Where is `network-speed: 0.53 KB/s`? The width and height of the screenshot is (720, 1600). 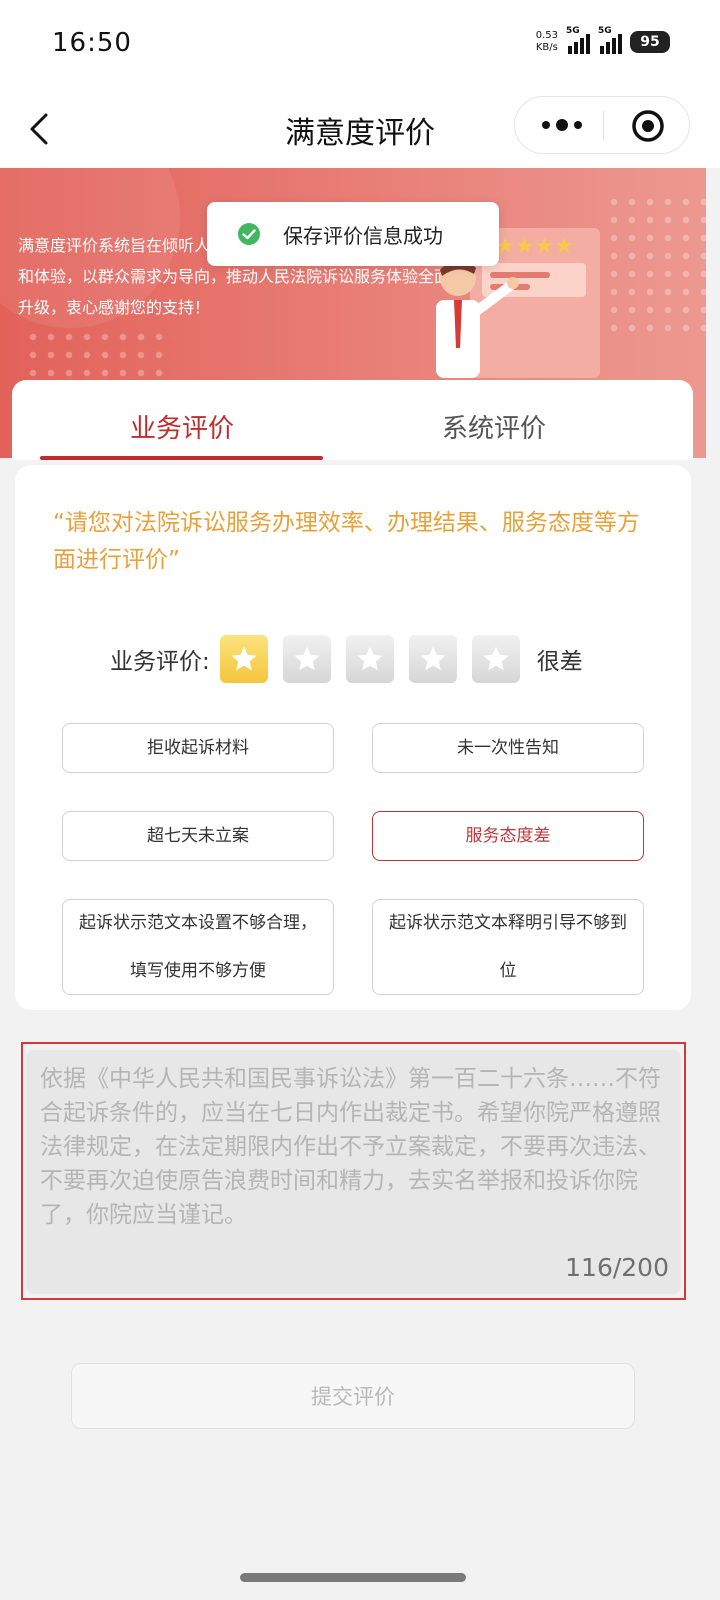 network-speed: 0.53 KB/s is located at coordinates (547, 42).